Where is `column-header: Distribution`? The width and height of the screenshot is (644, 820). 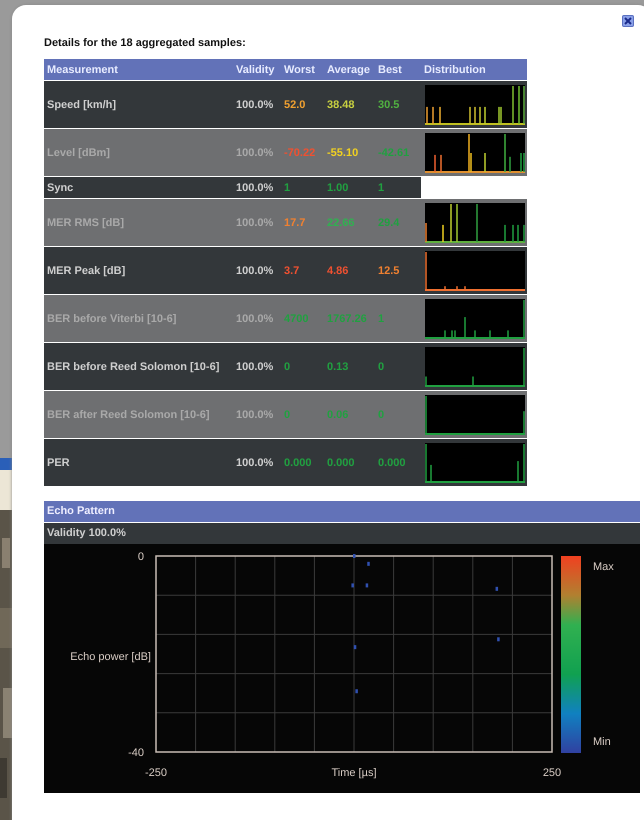
column-header: Distribution is located at coordinates (454, 70).